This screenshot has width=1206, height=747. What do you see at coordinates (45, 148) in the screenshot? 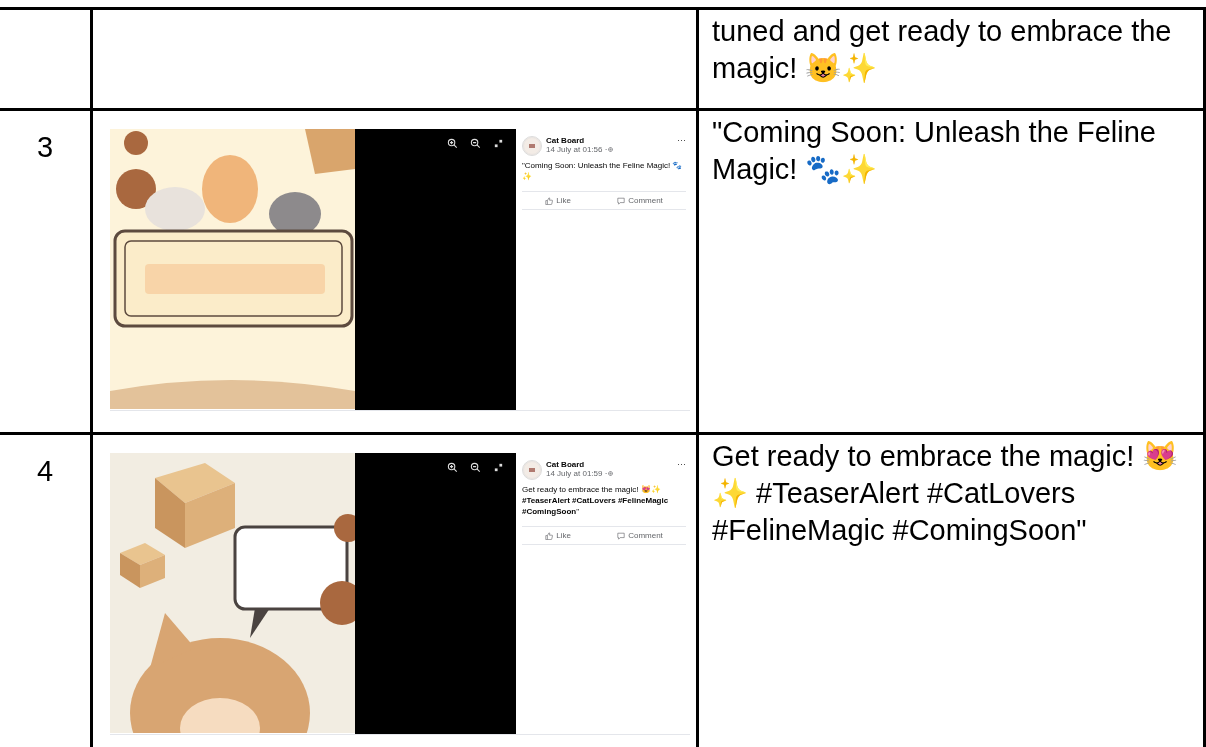
I see `row-number: 3` at bounding box center [45, 148].